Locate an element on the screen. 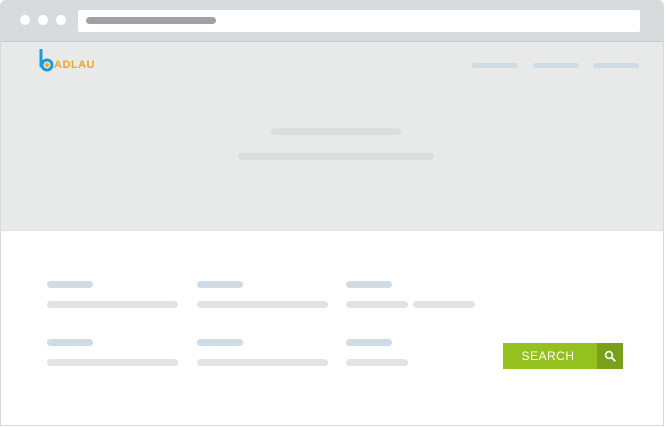 The width and height of the screenshot is (666, 427). window-minimize-dot is located at coordinates (43, 20).